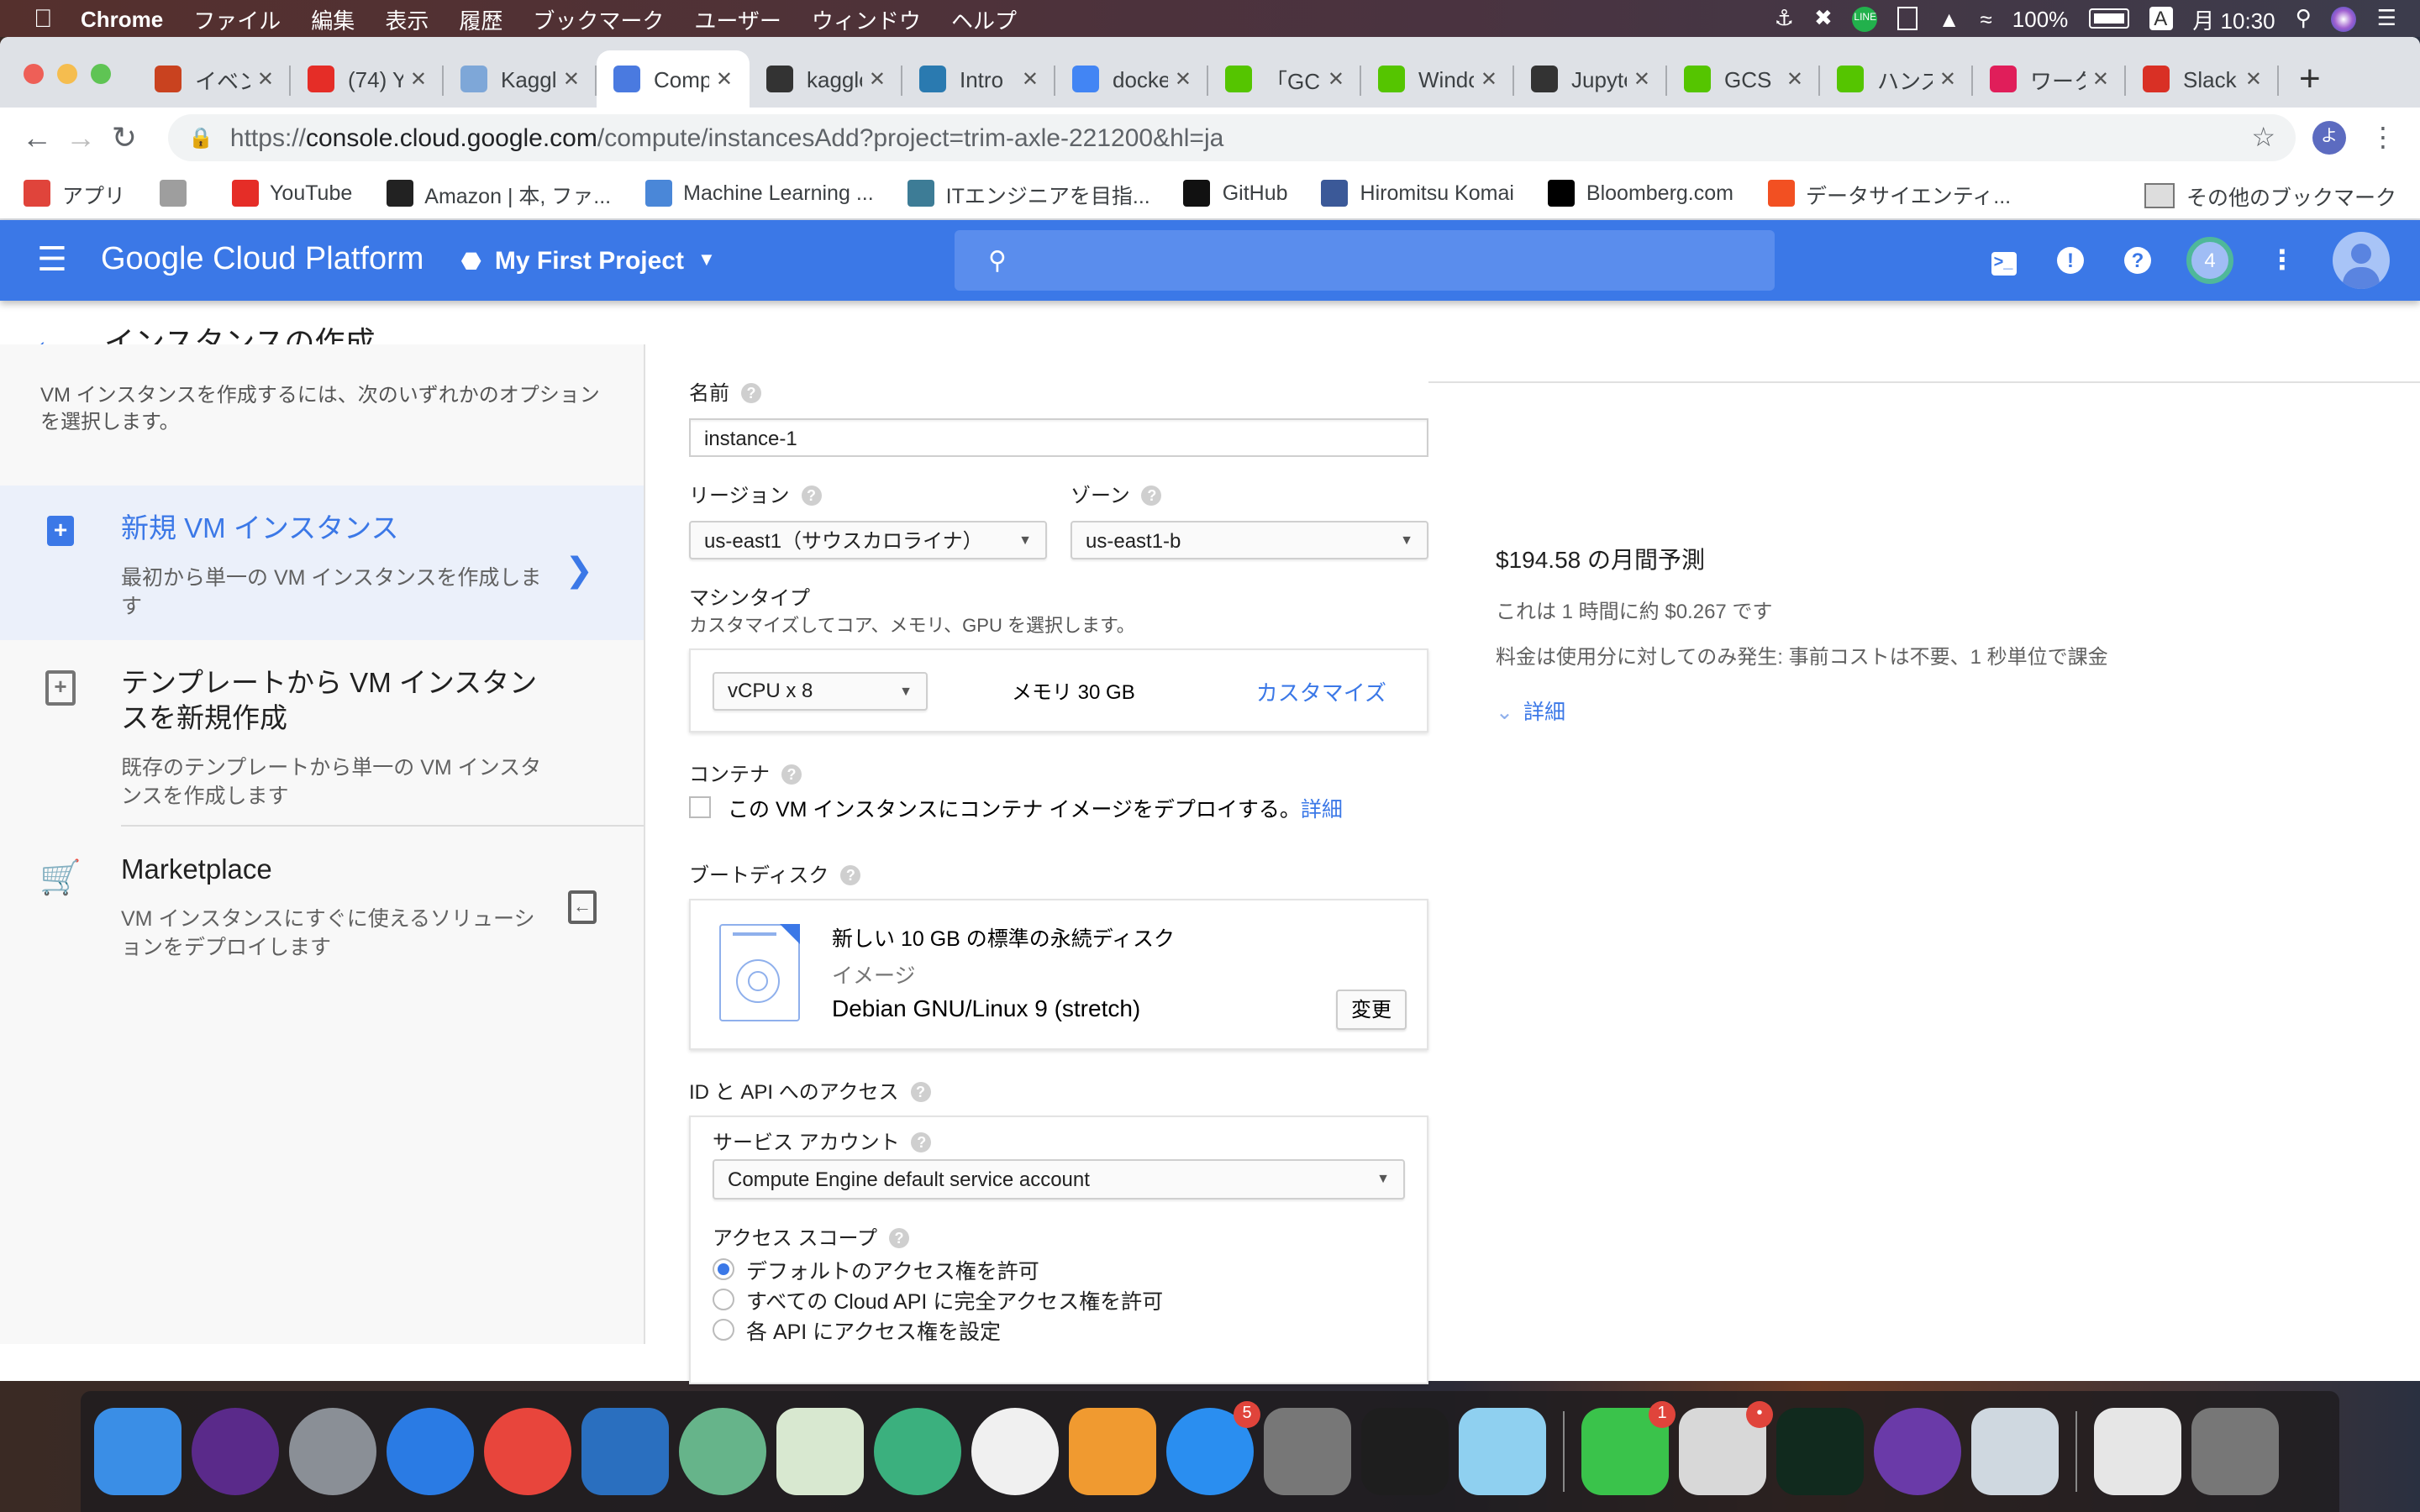  What do you see at coordinates (598, 18) in the screenshot?
I see `menu-bookmarks: ブックマーク` at bounding box center [598, 18].